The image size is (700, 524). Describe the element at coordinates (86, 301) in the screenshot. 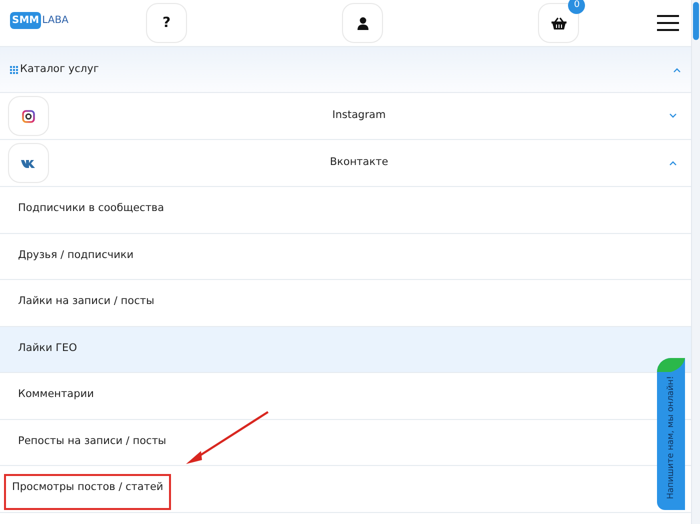

I see `service-label: Лайки на записи / посты` at that location.